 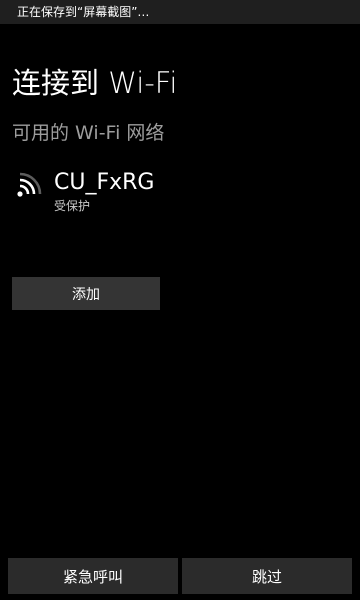 I want to click on add-network-button: 添加, so click(x=86, y=293).